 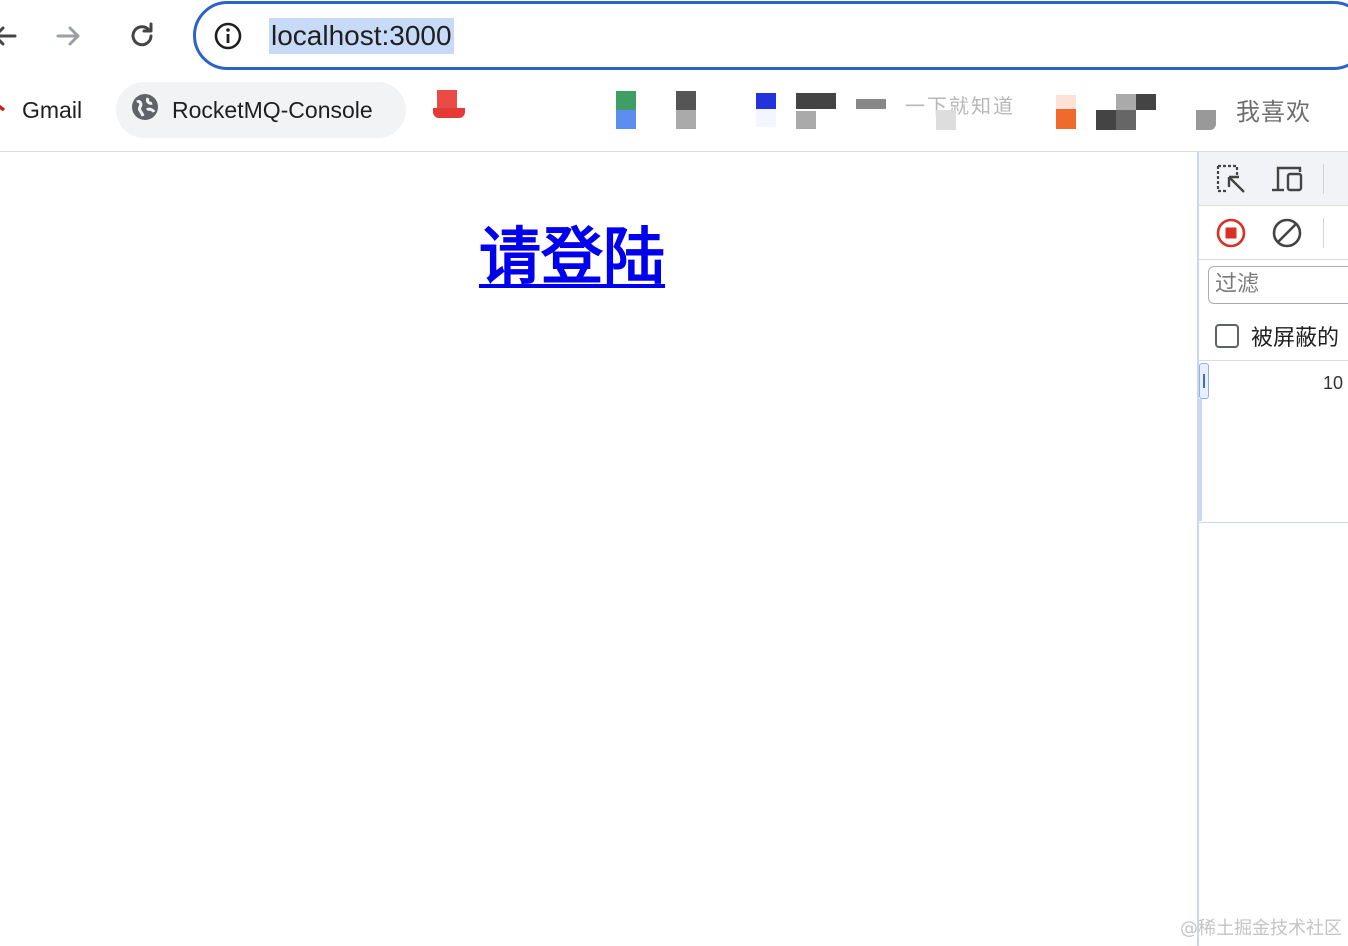 What do you see at coordinates (272, 109) in the screenshot?
I see `bookmark-label: RocketMQ-Console` at bounding box center [272, 109].